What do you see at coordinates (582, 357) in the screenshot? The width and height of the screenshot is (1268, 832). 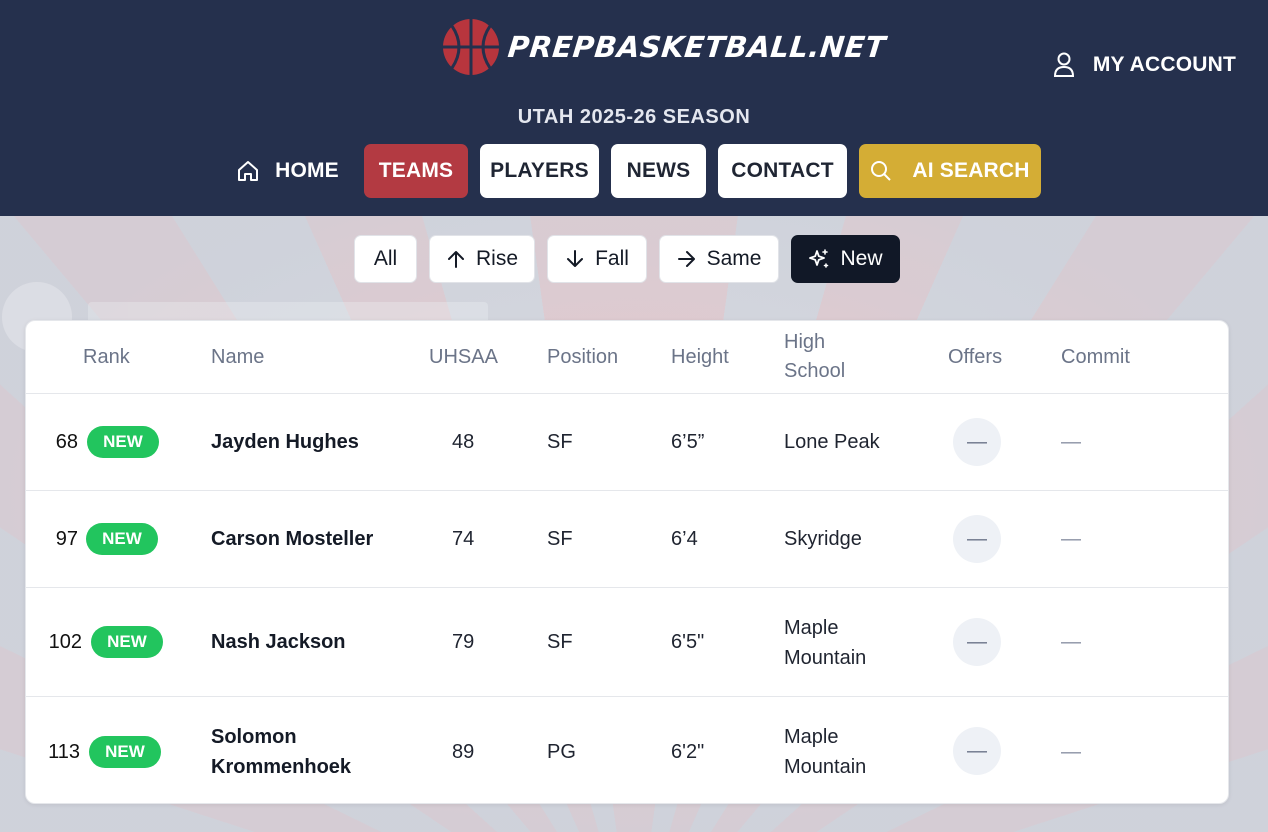 I see `column-header-position: Position` at bounding box center [582, 357].